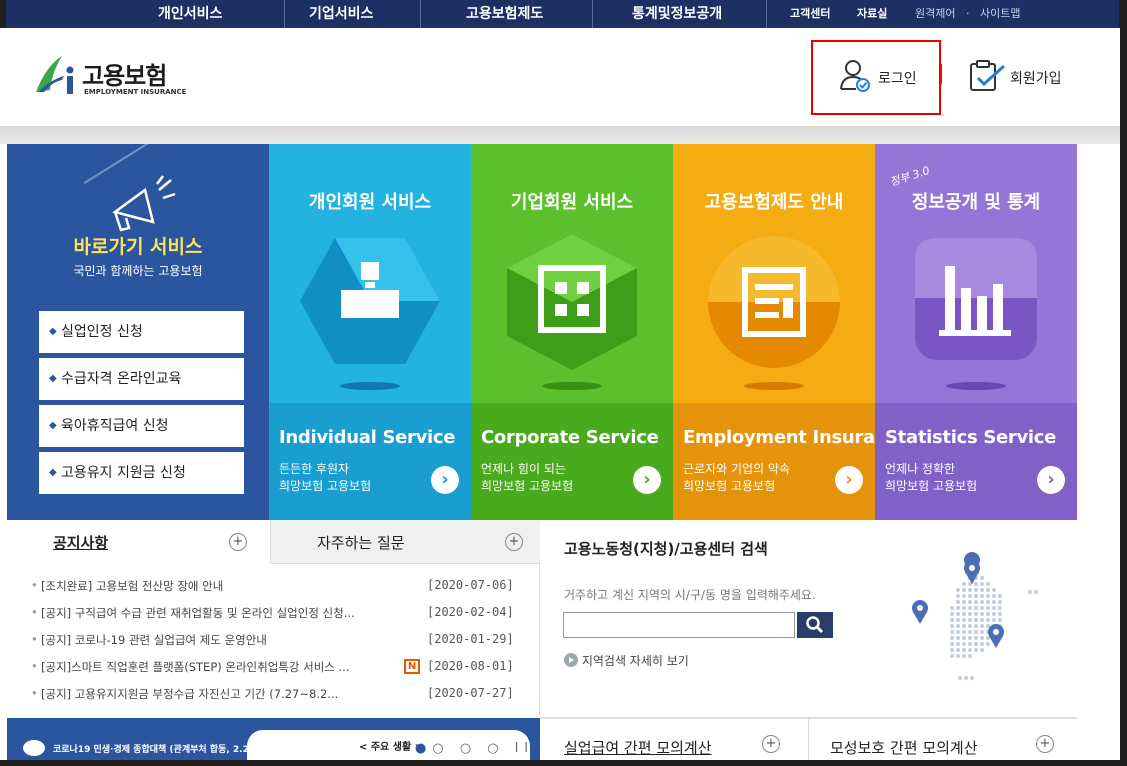 The width and height of the screenshot is (1127, 766). I want to click on tile-footer: Individual Service 든든한 후원자 희망보험 고용보험 ›, so click(370, 461).